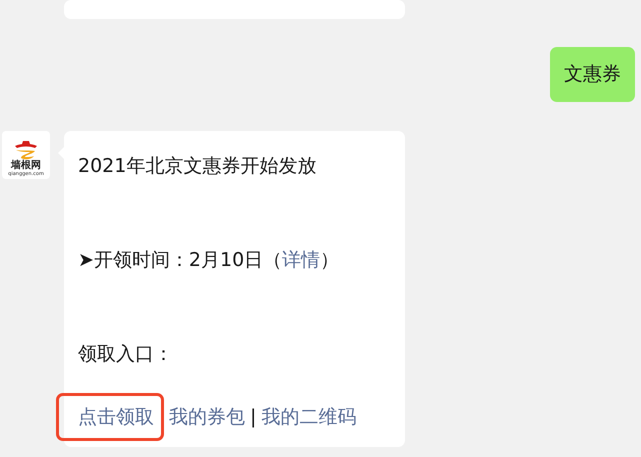 This screenshot has height=457, width=641. What do you see at coordinates (180, 259) in the screenshot?
I see `message-text: ➤开领时间：2月10日（` at bounding box center [180, 259].